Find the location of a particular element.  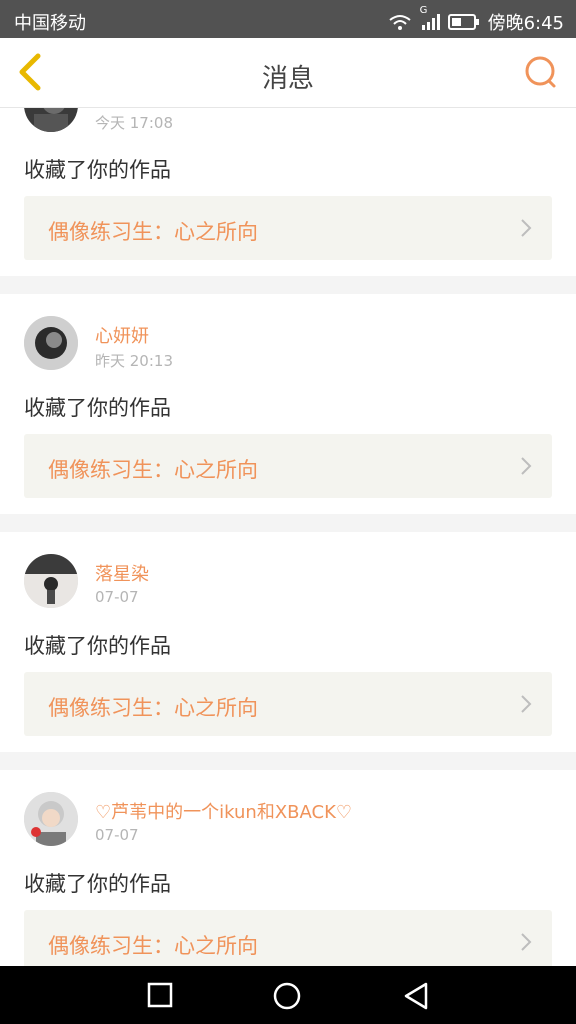

battery-icon is located at coordinates (463, 22).